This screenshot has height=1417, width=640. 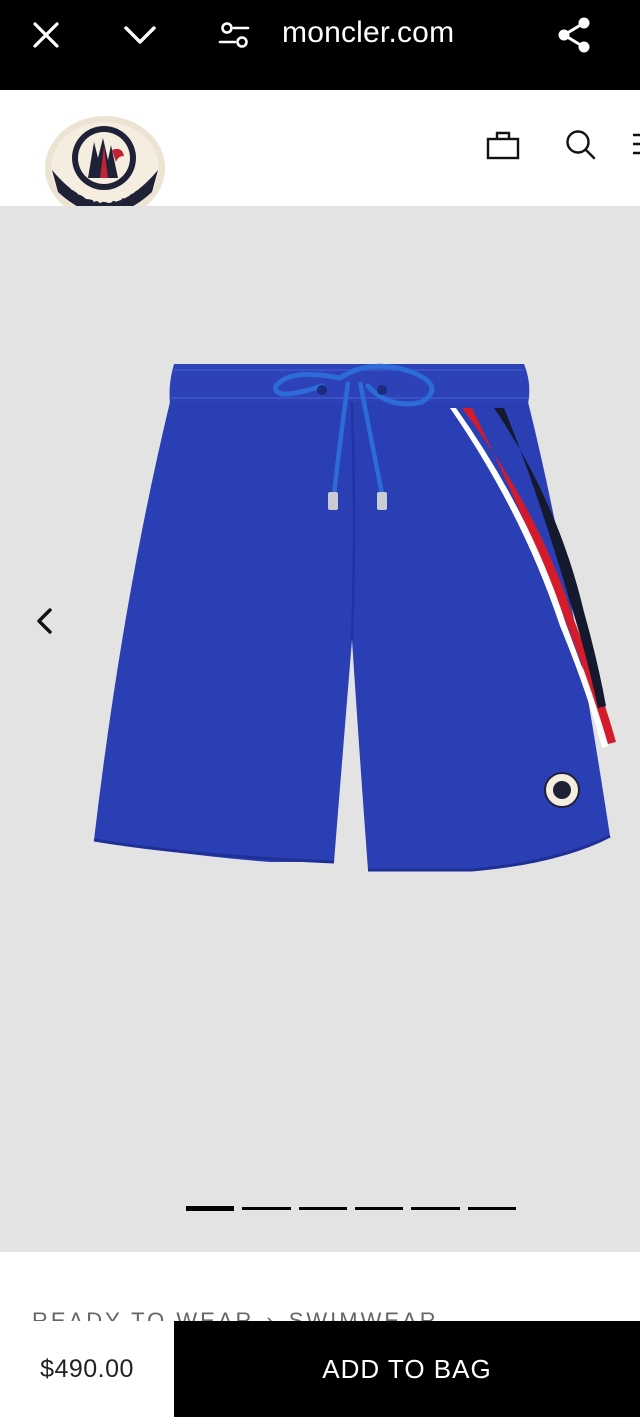 I want to click on url-text: moncler.com, so click(x=368, y=33).